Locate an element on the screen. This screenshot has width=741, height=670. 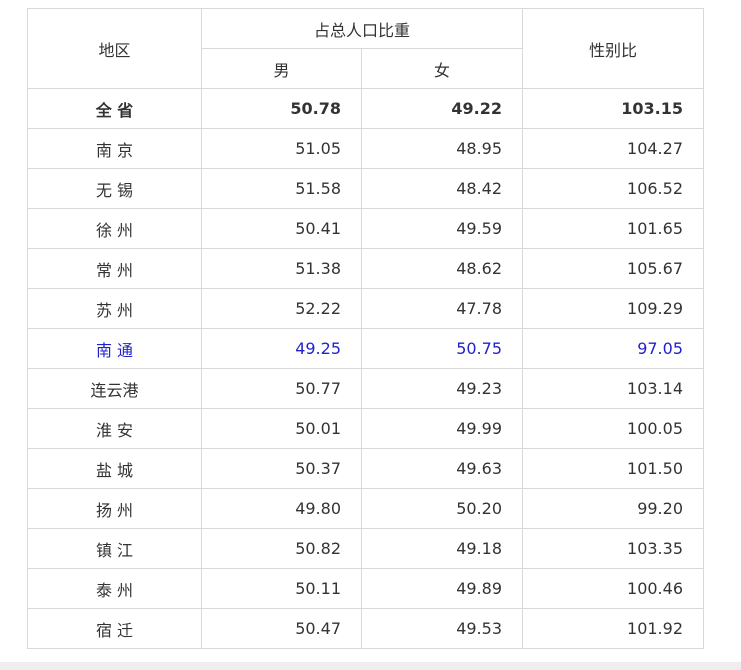
table-row: 扬 州 49.80 50.20 99.20 is located at coordinates (365, 508).